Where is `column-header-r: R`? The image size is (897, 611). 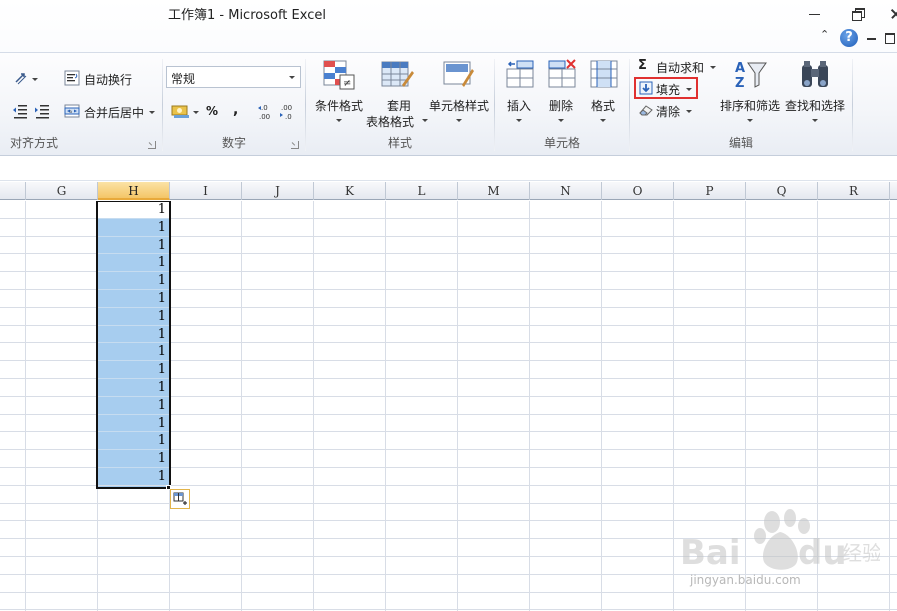
column-header-r: R is located at coordinates (854, 191).